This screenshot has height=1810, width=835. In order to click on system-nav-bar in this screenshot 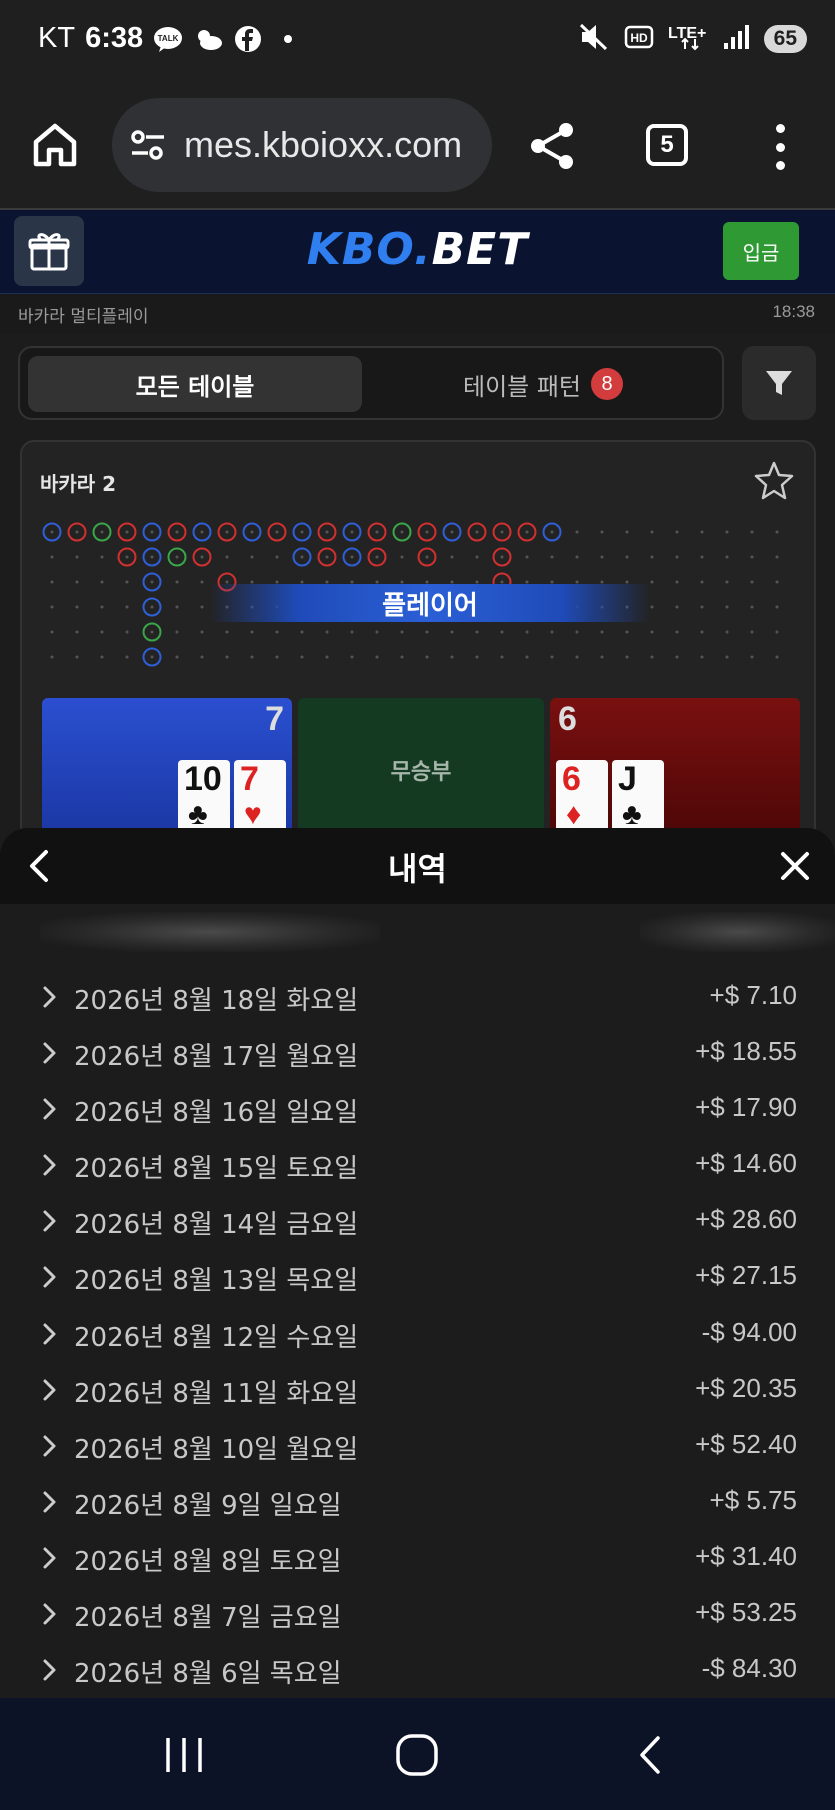, I will do `click(417, 1754)`.